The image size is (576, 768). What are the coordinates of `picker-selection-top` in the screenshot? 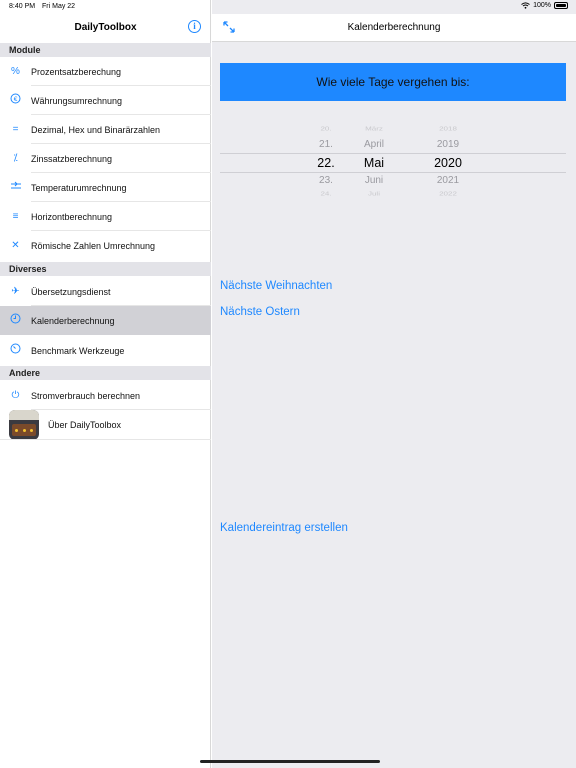 It's located at (393, 153).